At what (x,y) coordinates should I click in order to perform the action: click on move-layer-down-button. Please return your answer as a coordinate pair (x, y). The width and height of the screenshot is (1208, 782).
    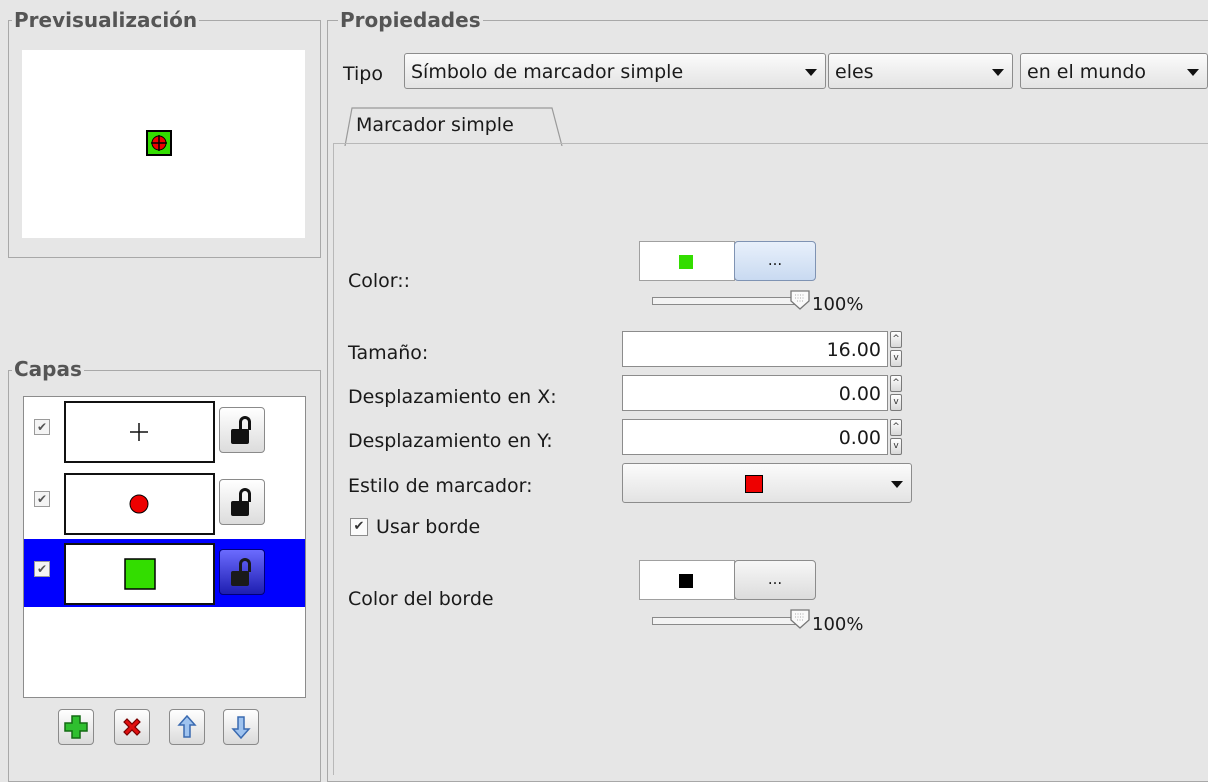
    Looking at the image, I should click on (241, 727).